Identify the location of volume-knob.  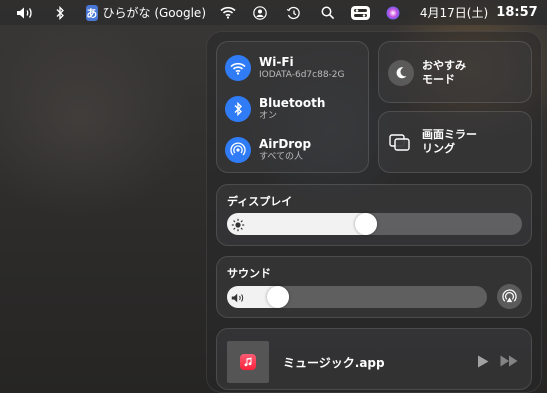
(278, 297).